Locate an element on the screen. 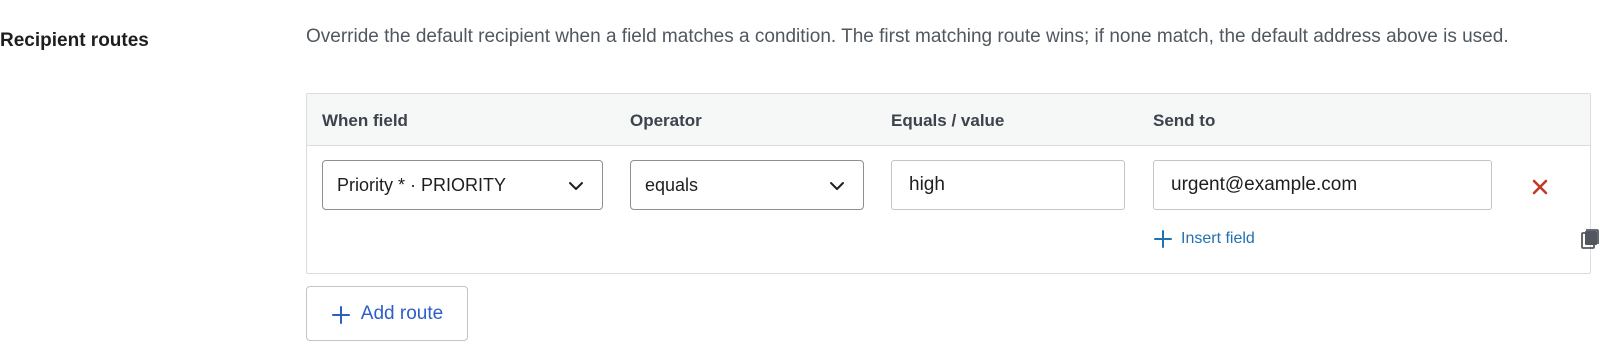  add-route-button: Add route is located at coordinates (387, 313).